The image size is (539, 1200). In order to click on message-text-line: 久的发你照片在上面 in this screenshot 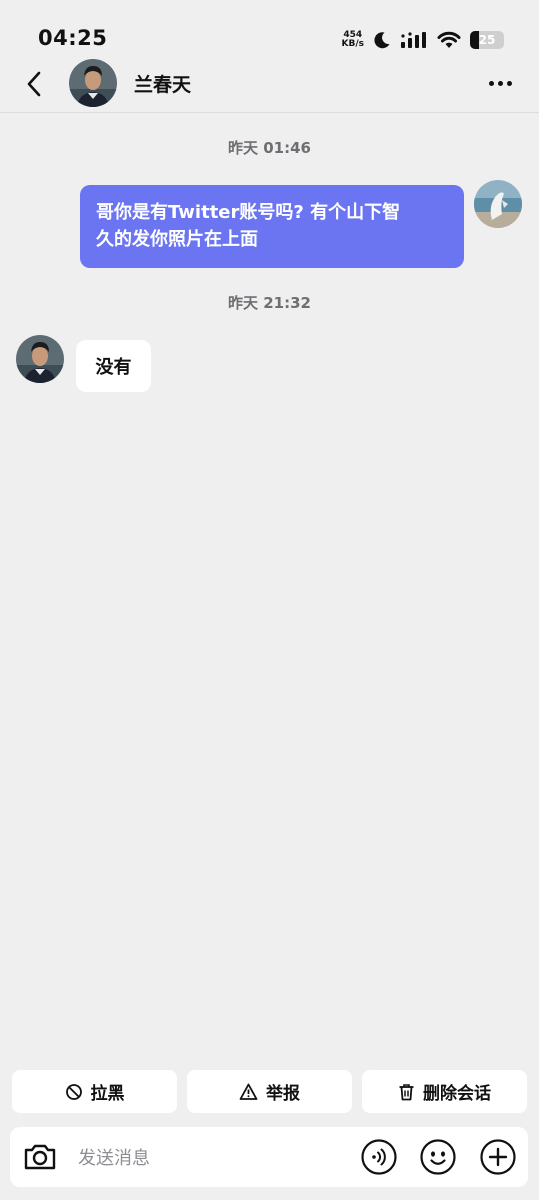, I will do `click(177, 239)`.